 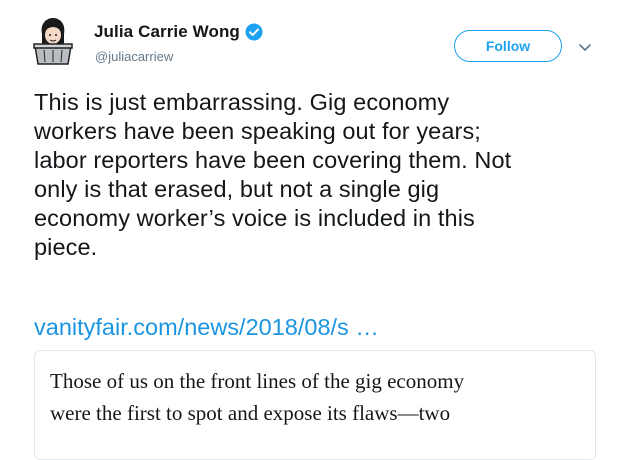 I want to click on tweet-text-line: This is just embarrassing. Gig economy, so click(x=242, y=102).